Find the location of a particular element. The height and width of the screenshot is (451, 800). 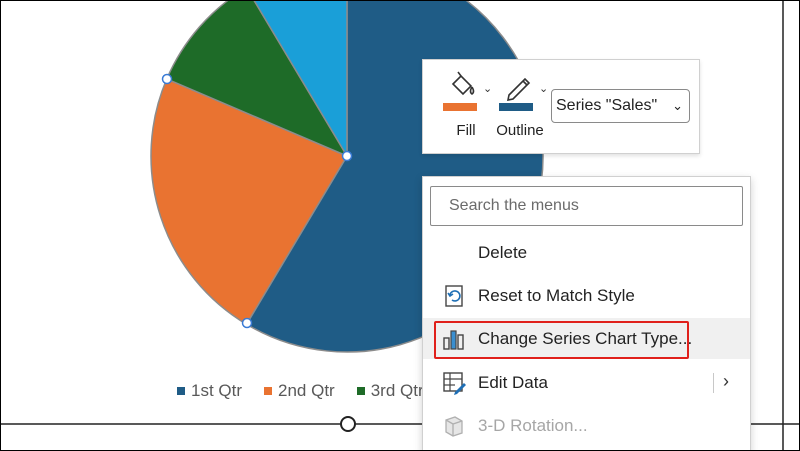

legend-label: 1st Qtr is located at coordinates (217, 390).